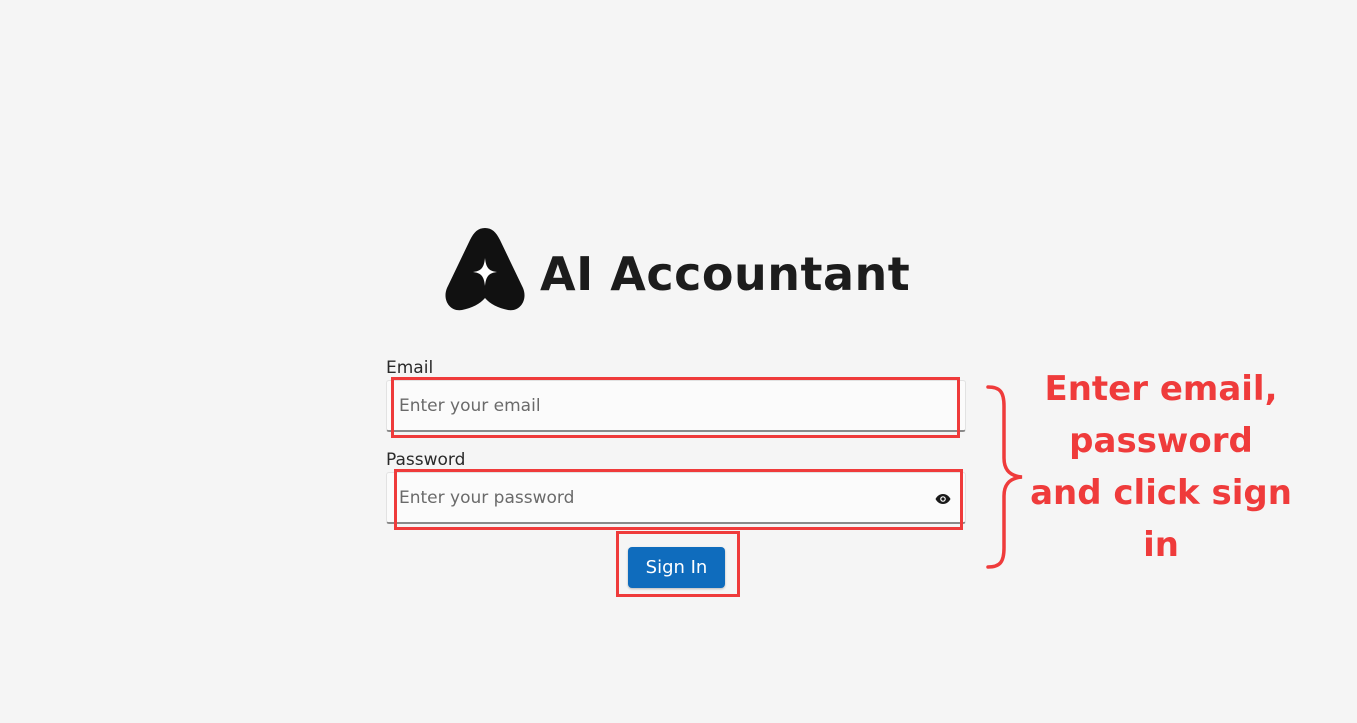  I want to click on email-label: Email, so click(410, 368).